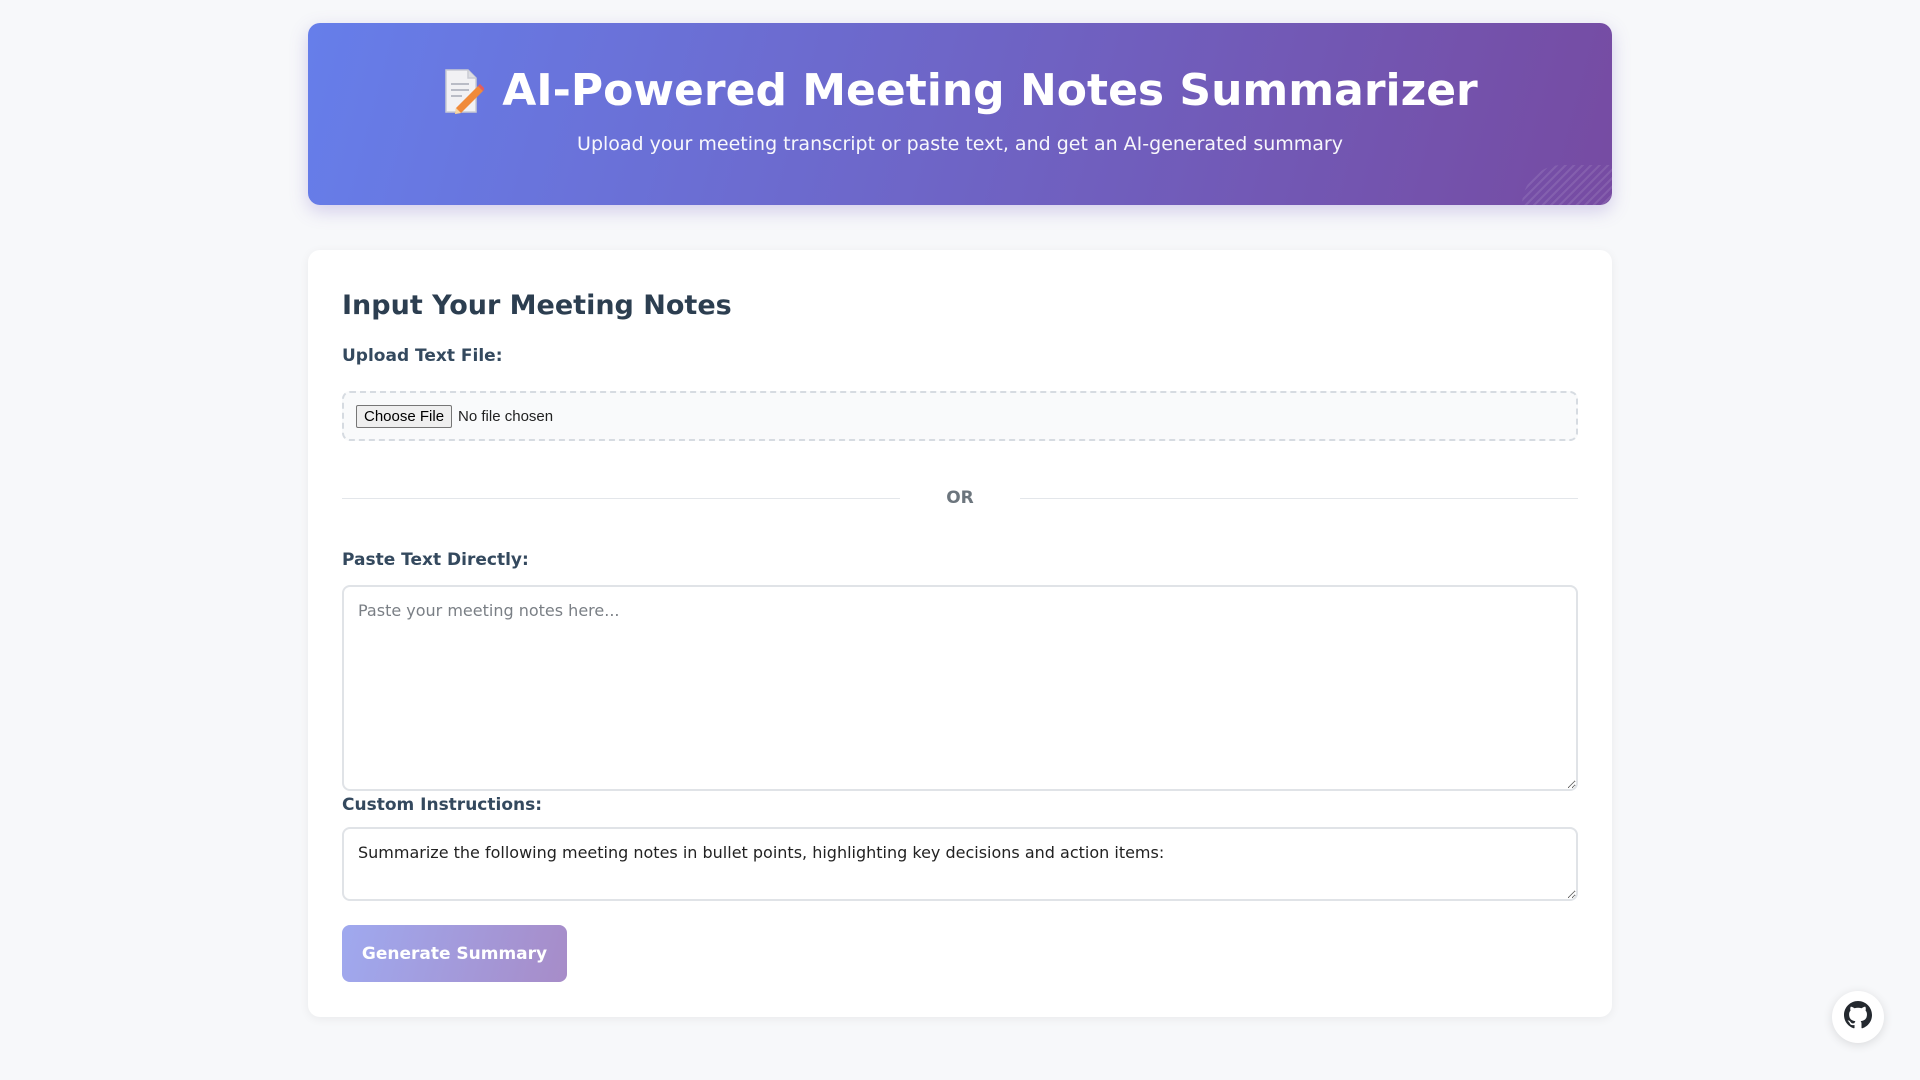  I want to click on generate-summary-button: Generate Summary, so click(454, 953).